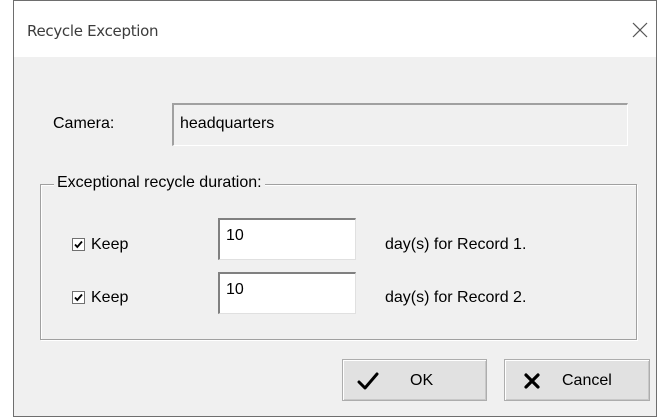 This screenshot has width=658, height=417. I want to click on x-mark-icon, so click(532, 381).